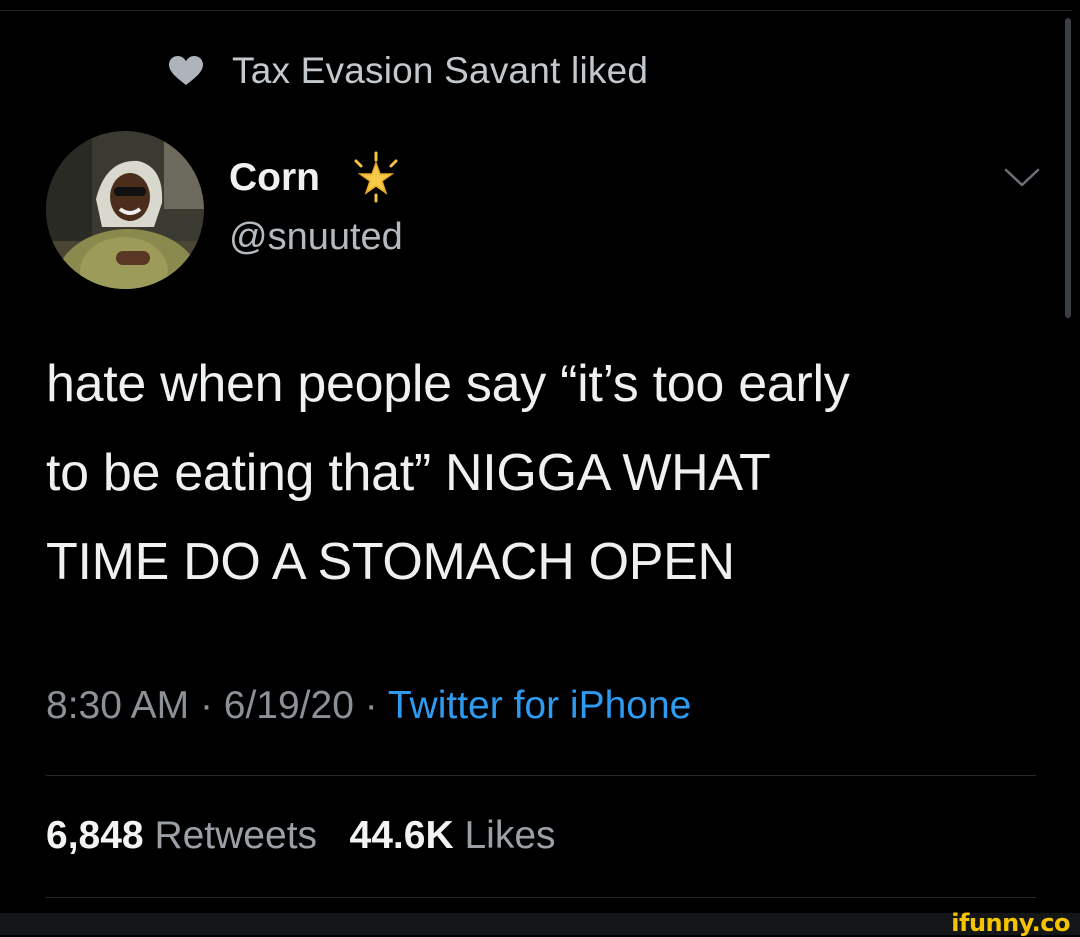  Describe the element at coordinates (288, 705) in the screenshot. I see `tweet-date: 6/19/20` at that location.